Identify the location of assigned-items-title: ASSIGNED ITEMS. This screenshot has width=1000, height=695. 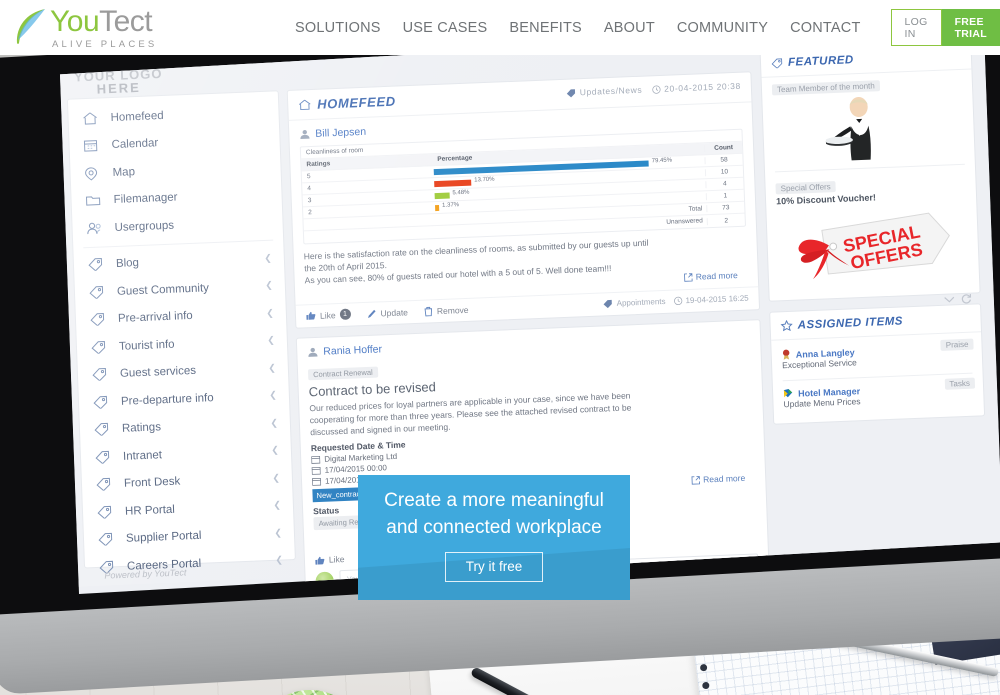
(850, 323).